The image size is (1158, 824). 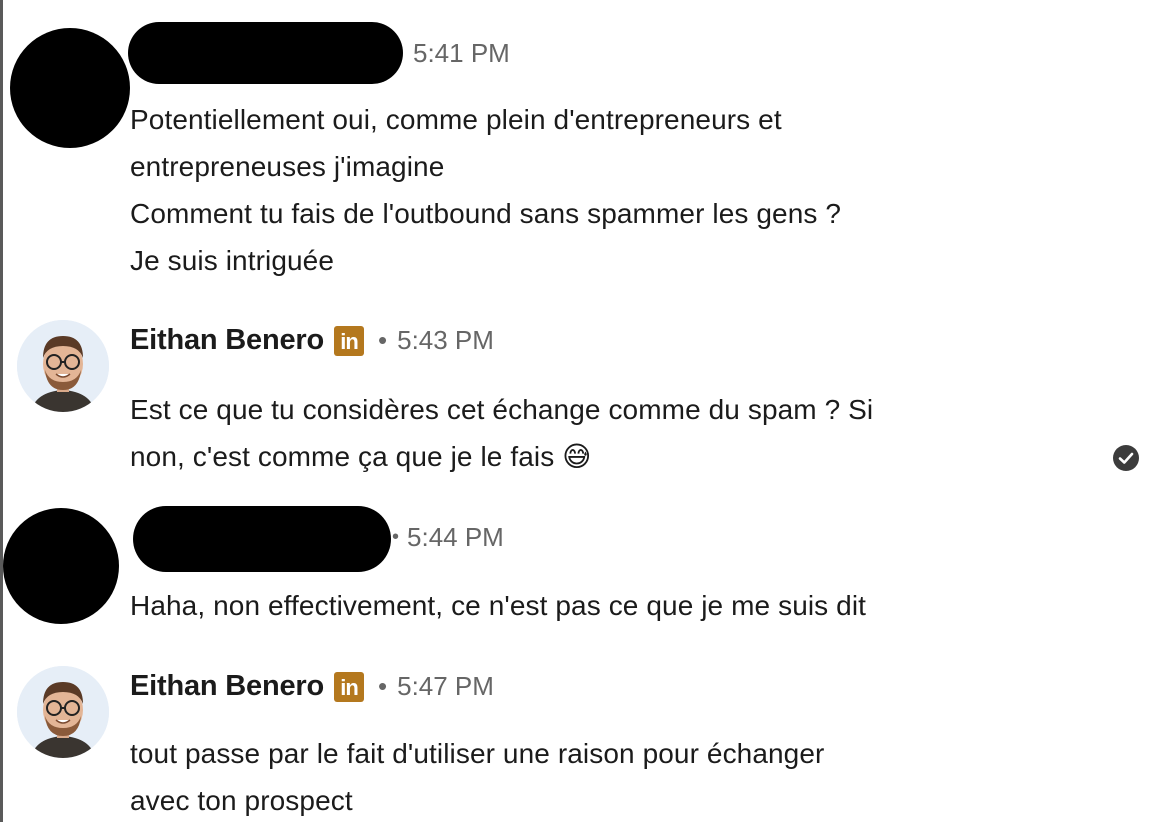 I want to click on message-header: • 5:44 PM, so click(x=448, y=537).